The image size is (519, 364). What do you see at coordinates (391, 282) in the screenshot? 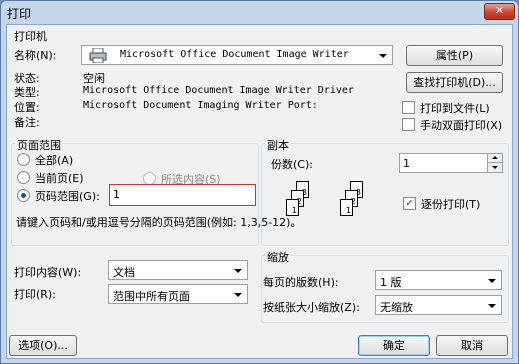
I see `pages-per-sheet-value: 1 版` at bounding box center [391, 282].